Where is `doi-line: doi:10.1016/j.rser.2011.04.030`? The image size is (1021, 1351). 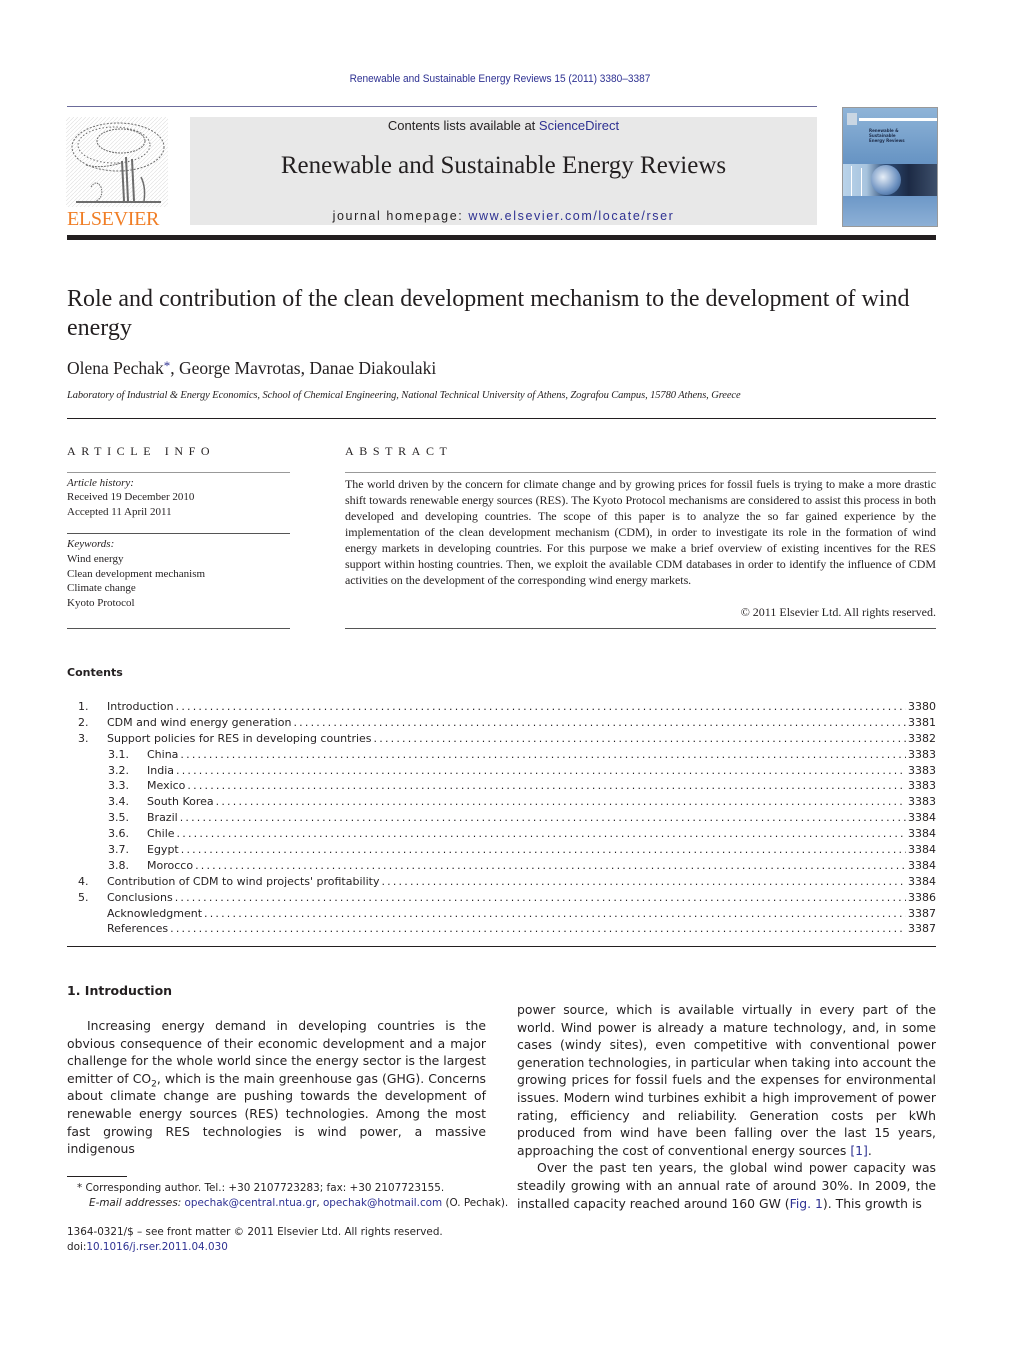
doi-line: doi:10.1016/j.rser.2011.04.030 is located at coordinates (147, 1248).